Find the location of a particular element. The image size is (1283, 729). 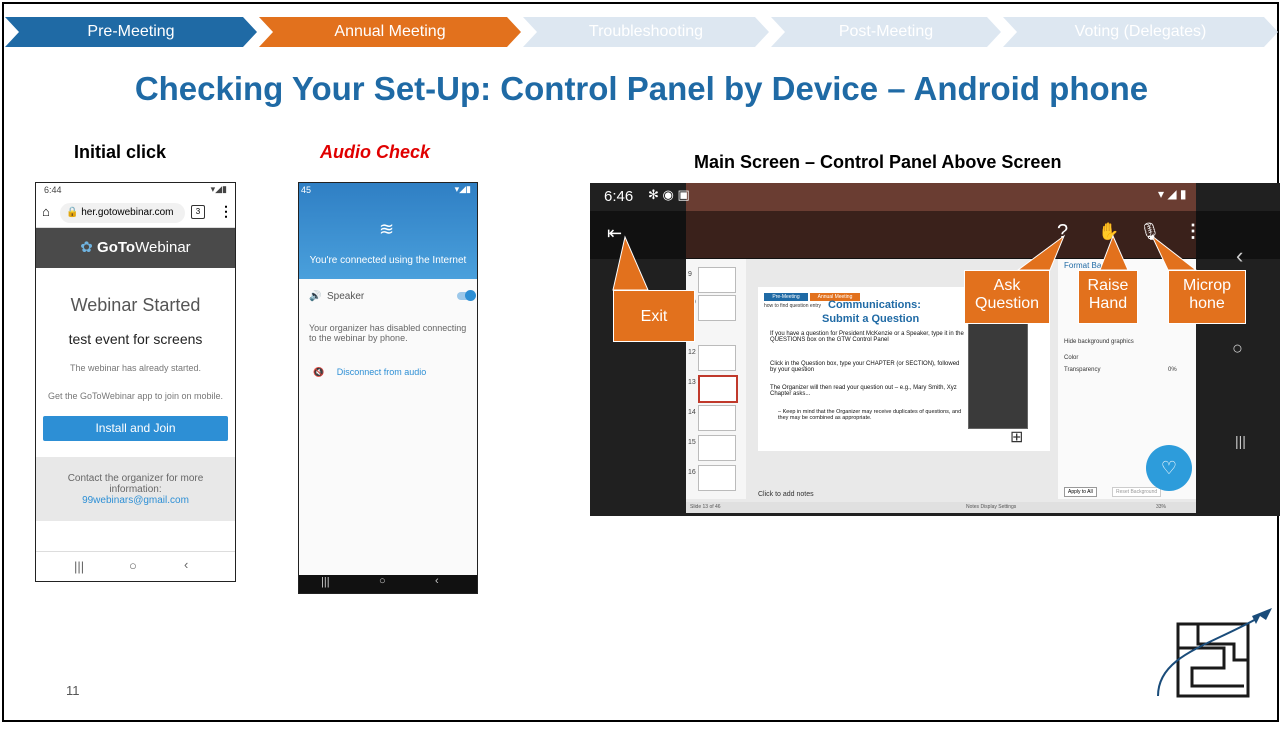

exit-callout-pointer is located at coordinates (630, 263).